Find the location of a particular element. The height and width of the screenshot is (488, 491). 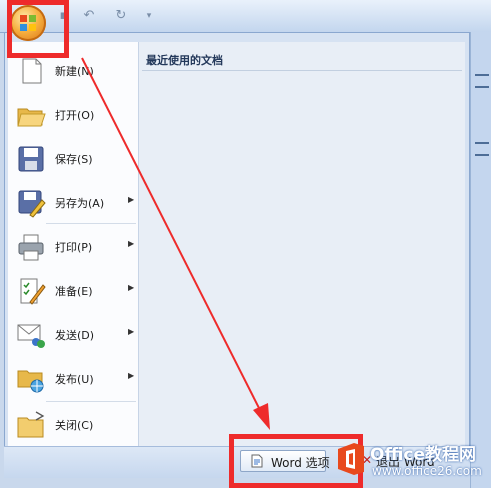

office-watermark-logo-icon is located at coordinates (351, 459).